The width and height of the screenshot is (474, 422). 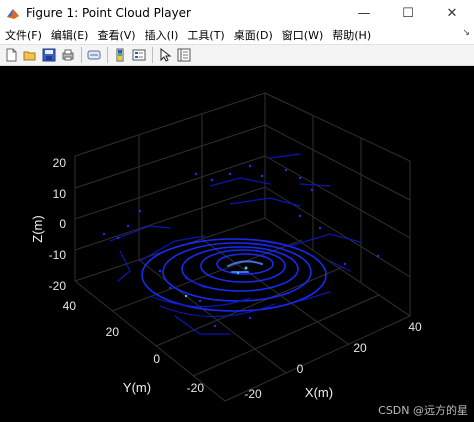 I want to click on menu-edit: 编辑(E), so click(x=70, y=35).